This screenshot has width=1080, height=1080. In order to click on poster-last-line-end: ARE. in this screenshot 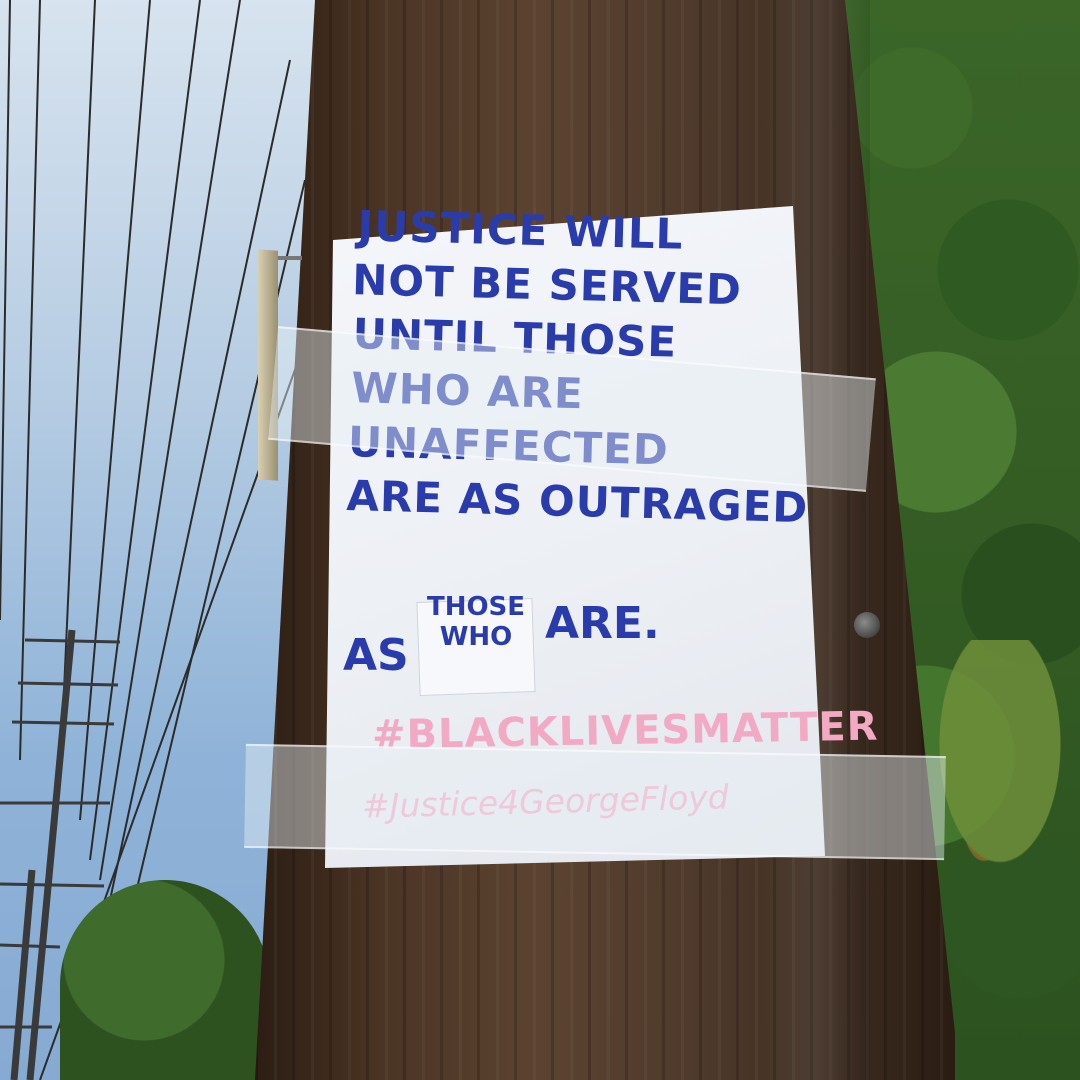, I will do `click(602, 623)`.